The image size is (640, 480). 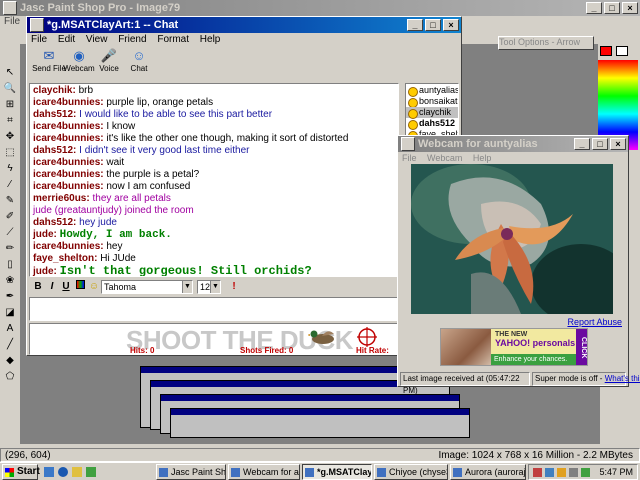 What do you see at coordinates (585, 472) in the screenshot?
I see `network-icon` at bounding box center [585, 472].